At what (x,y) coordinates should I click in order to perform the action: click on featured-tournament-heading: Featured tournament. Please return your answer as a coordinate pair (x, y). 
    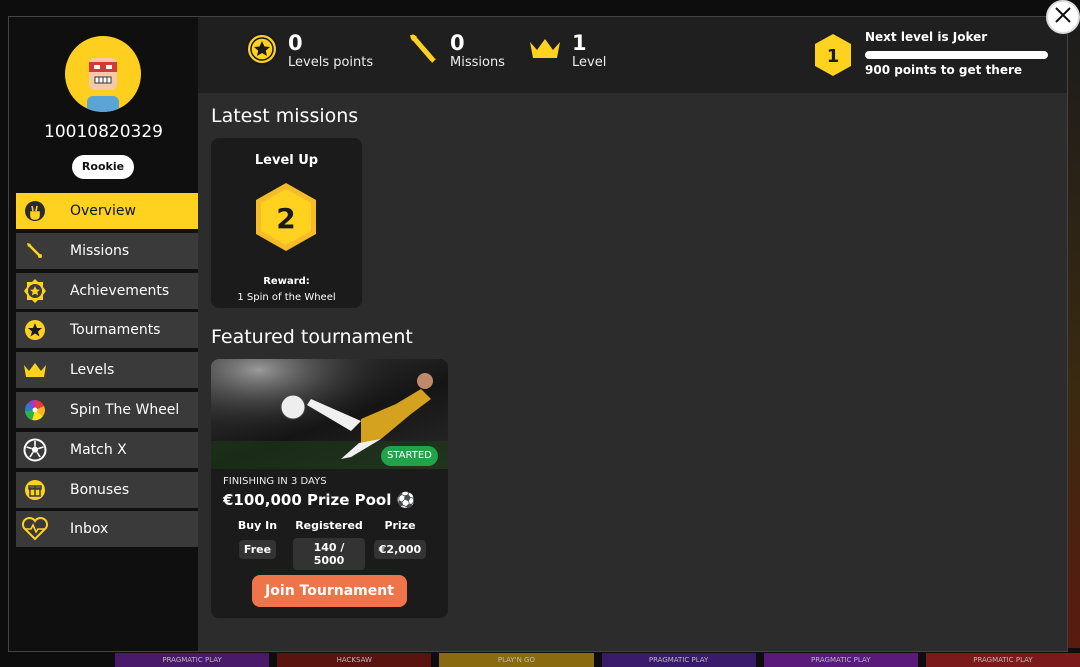
    Looking at the image, I should click on (312, 337).